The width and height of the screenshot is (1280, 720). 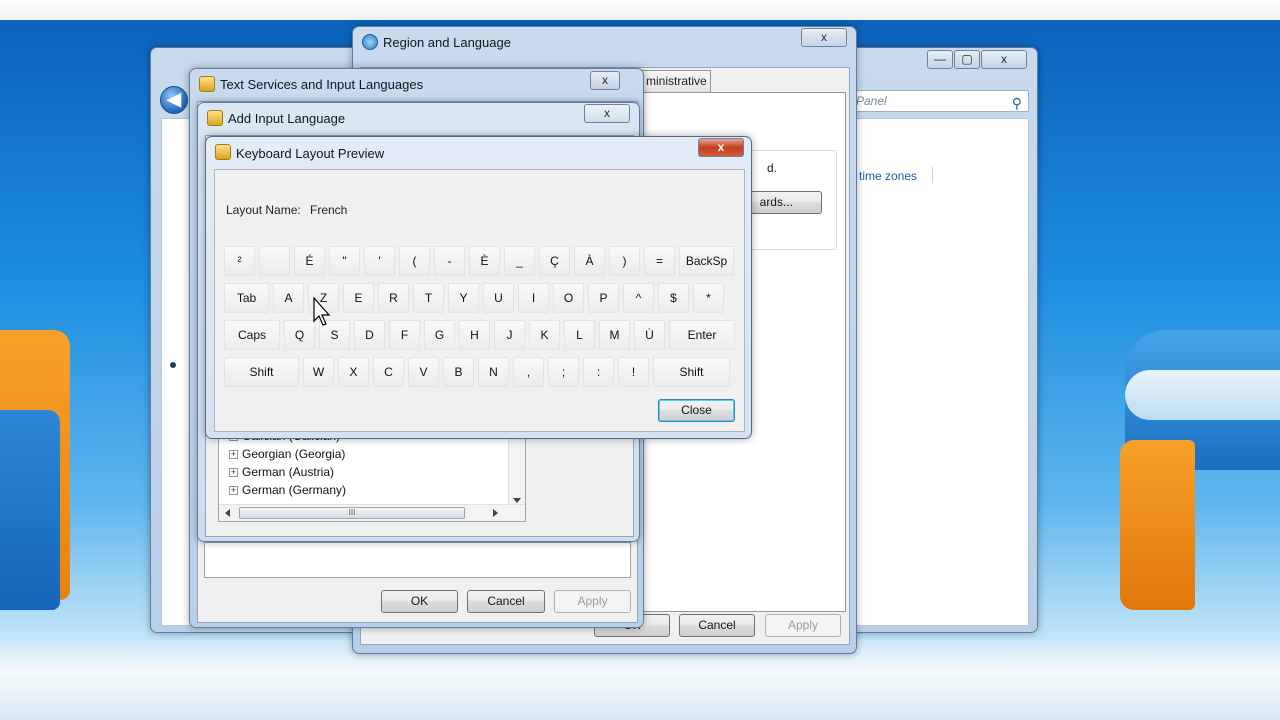 I want to click on keyboard-key: C, so click(x=388, y=372).